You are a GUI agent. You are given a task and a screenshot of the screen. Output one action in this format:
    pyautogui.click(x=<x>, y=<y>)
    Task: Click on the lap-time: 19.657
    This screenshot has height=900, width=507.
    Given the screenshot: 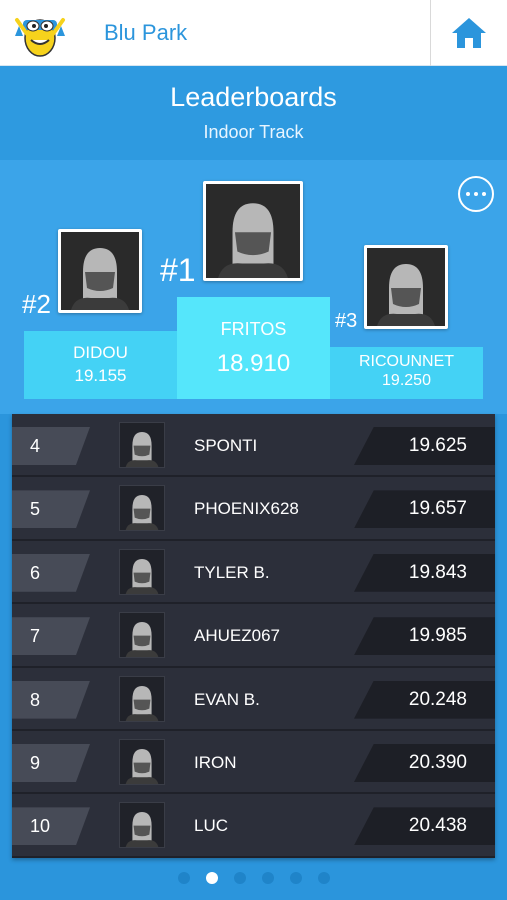 What is the action you would take?
    pyautogui.click(x=437, y=509)
    